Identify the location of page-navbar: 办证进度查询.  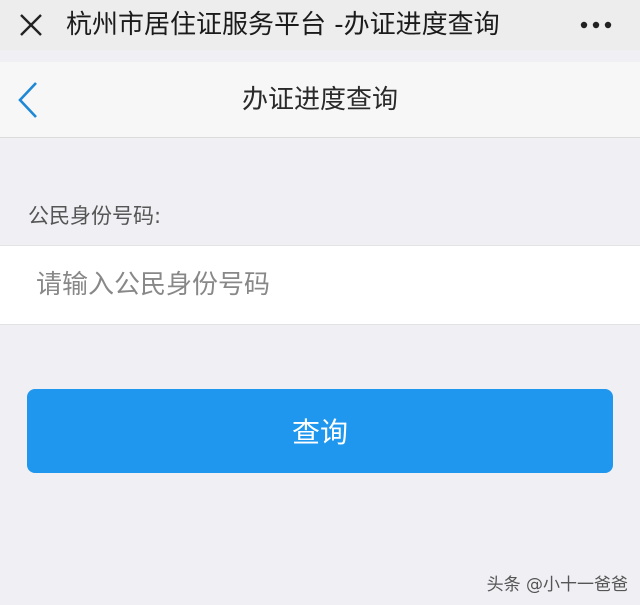
(320, 100).